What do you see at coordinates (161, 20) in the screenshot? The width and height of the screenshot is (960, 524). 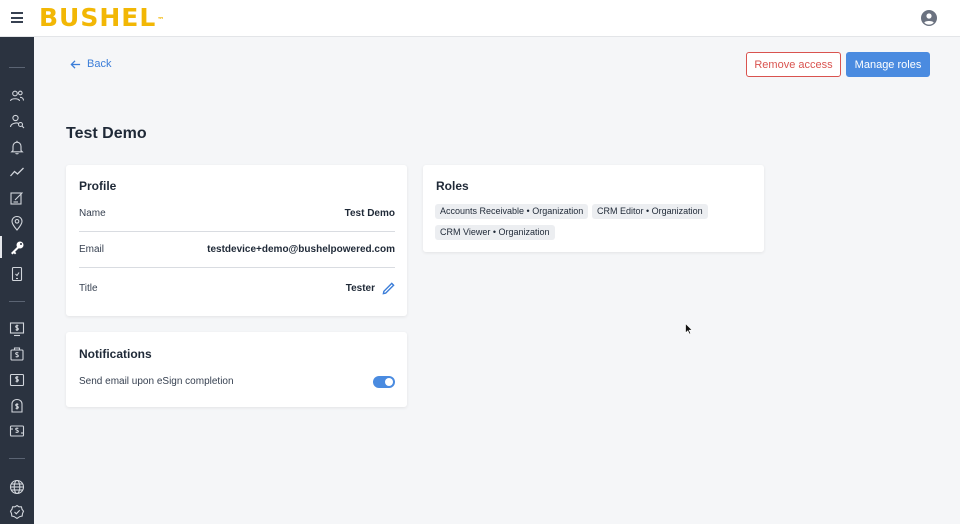 I see `logo-trademark: ™` at bounding box center [161, 20].